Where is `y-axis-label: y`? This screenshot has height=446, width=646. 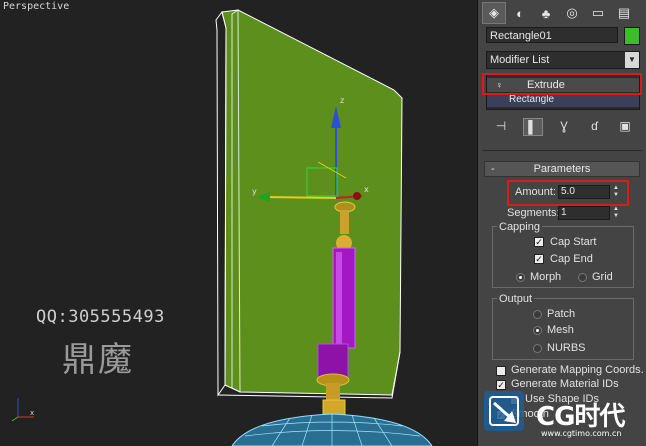
y-axis-label: y is located at coordinates (254, 191).